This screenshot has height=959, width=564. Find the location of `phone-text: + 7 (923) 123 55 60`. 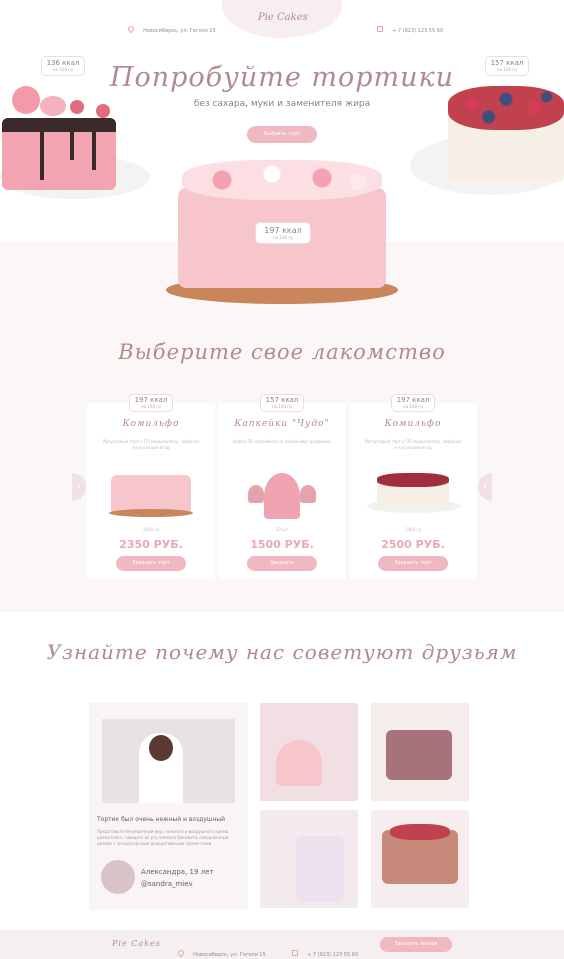

phone-text: + 7 (923) 123 55 60 is located at coordinates (417, 31).